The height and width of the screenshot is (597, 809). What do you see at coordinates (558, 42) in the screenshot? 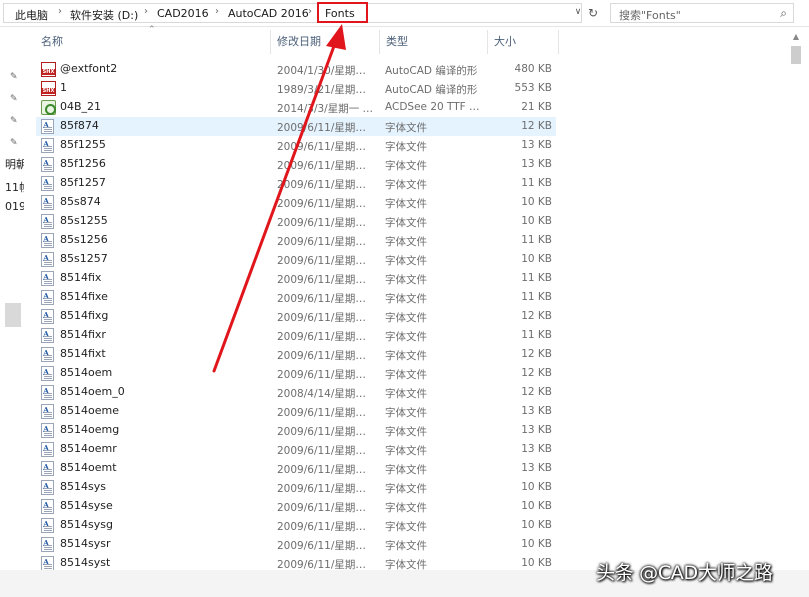
I see `column-divider` at bounding box center [558, 42].